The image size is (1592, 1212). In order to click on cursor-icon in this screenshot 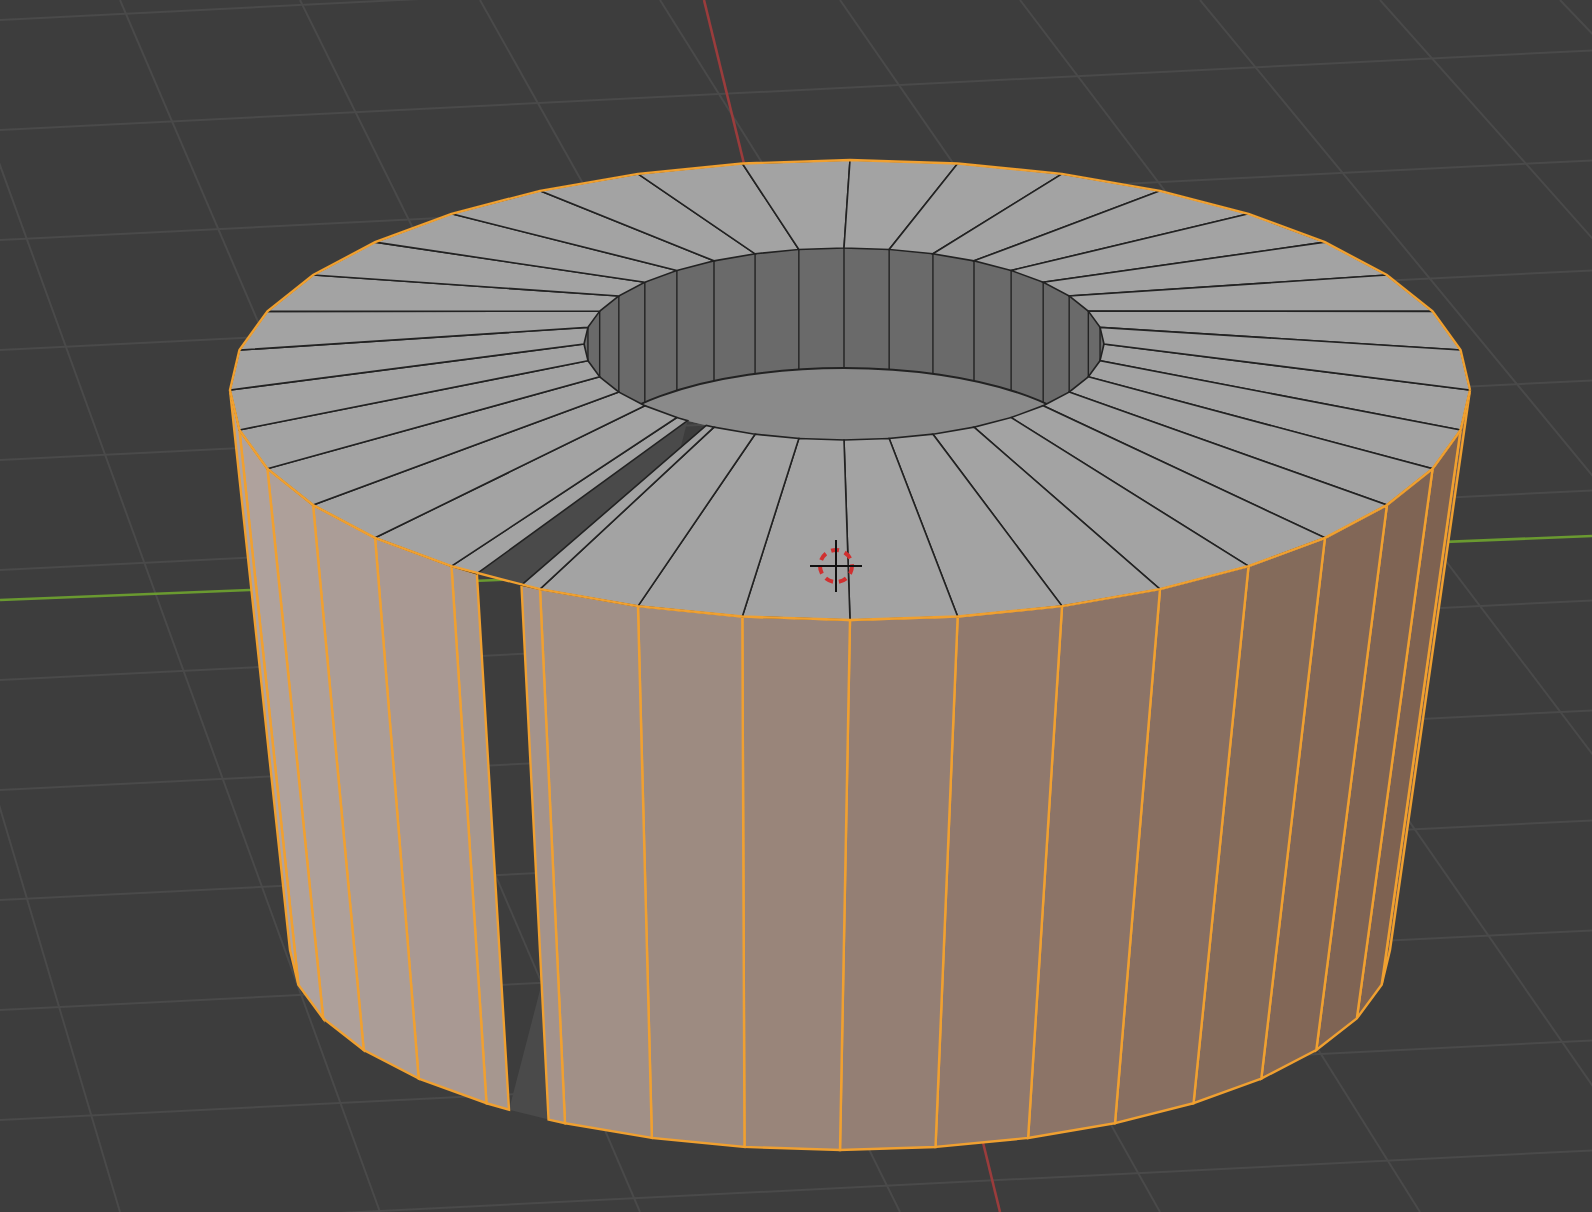, I will do `click(836, 566)`.